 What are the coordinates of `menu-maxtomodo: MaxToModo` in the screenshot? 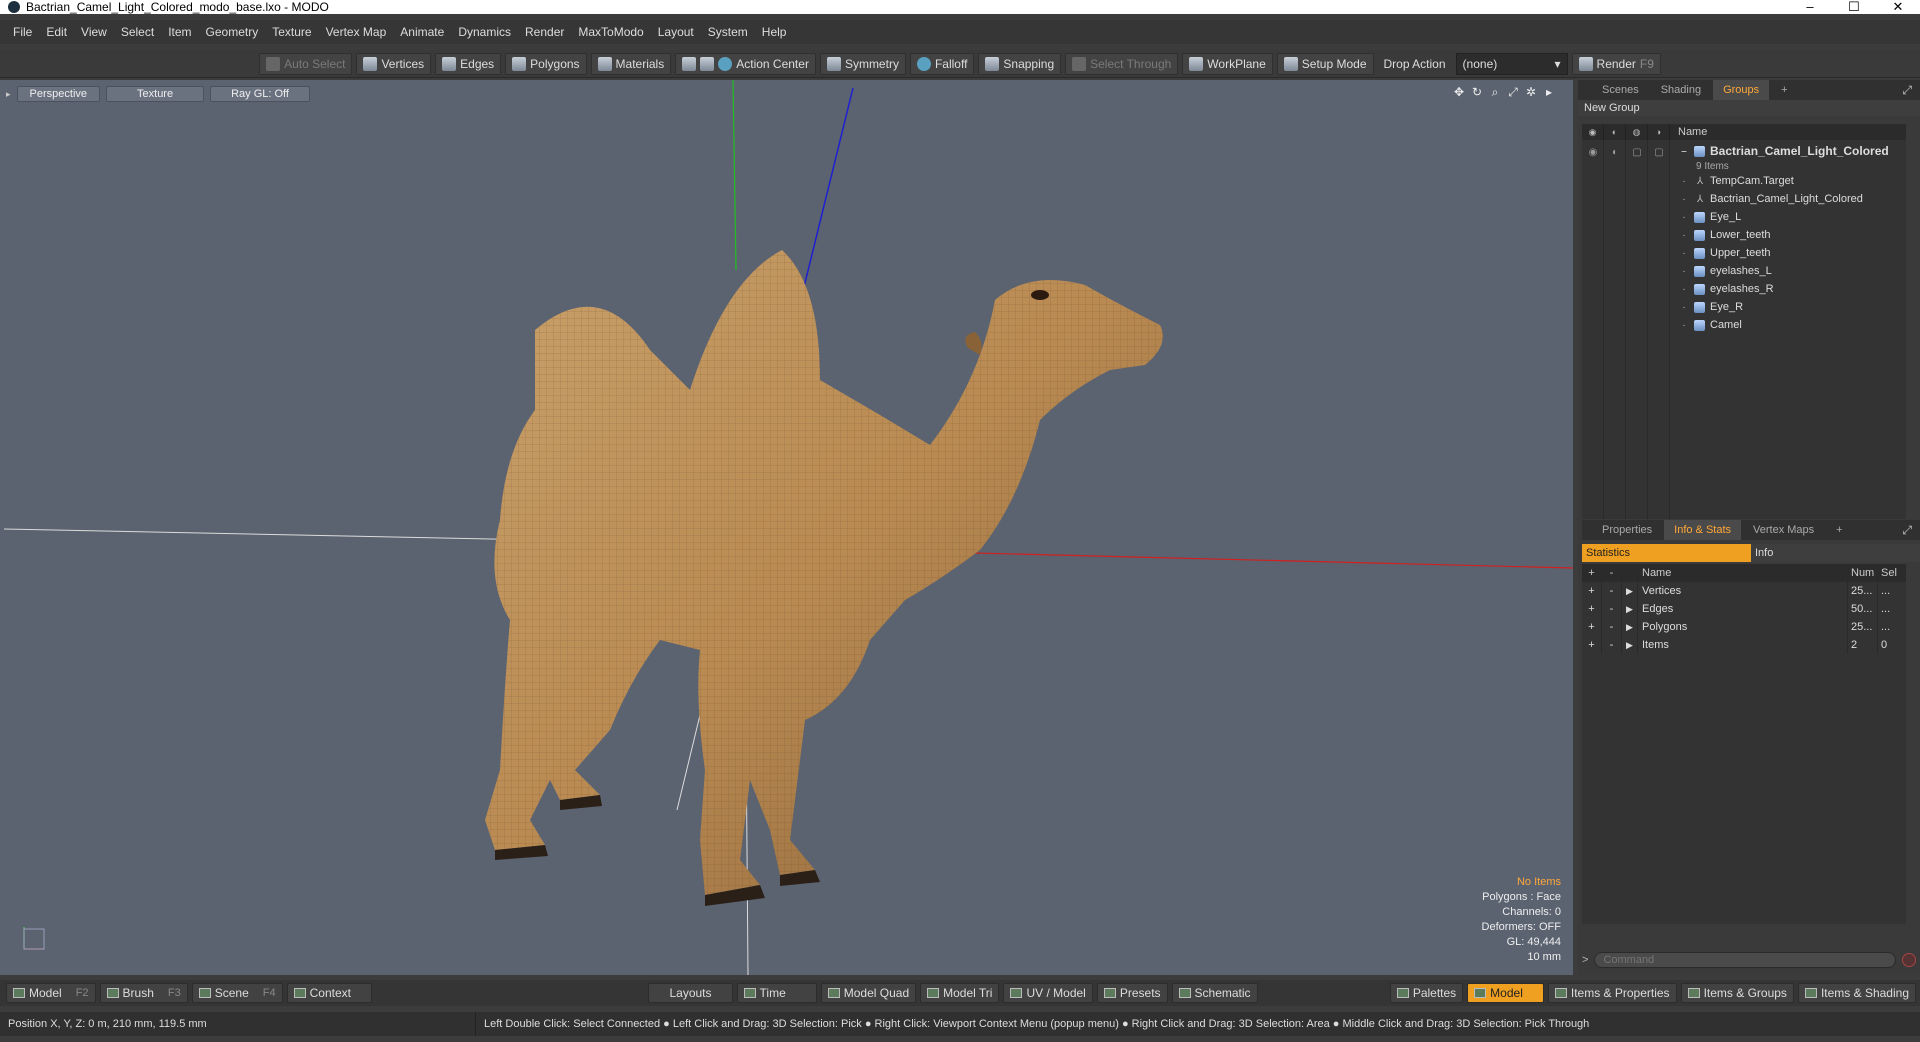 It's located at (610, 32).